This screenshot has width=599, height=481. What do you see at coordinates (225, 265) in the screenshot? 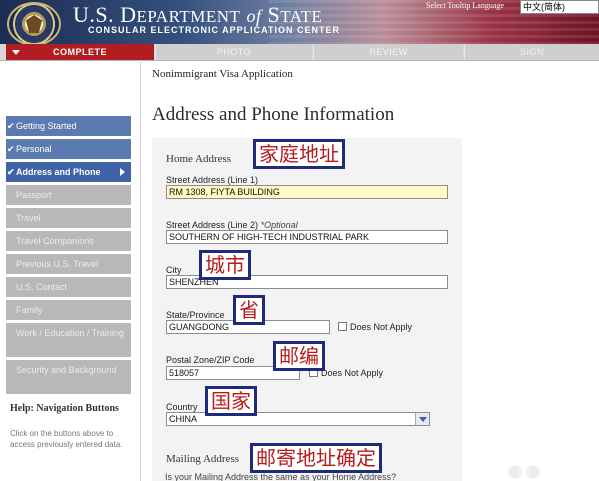
I see `annotation-city: 城市` at bounding box center [225, 265].